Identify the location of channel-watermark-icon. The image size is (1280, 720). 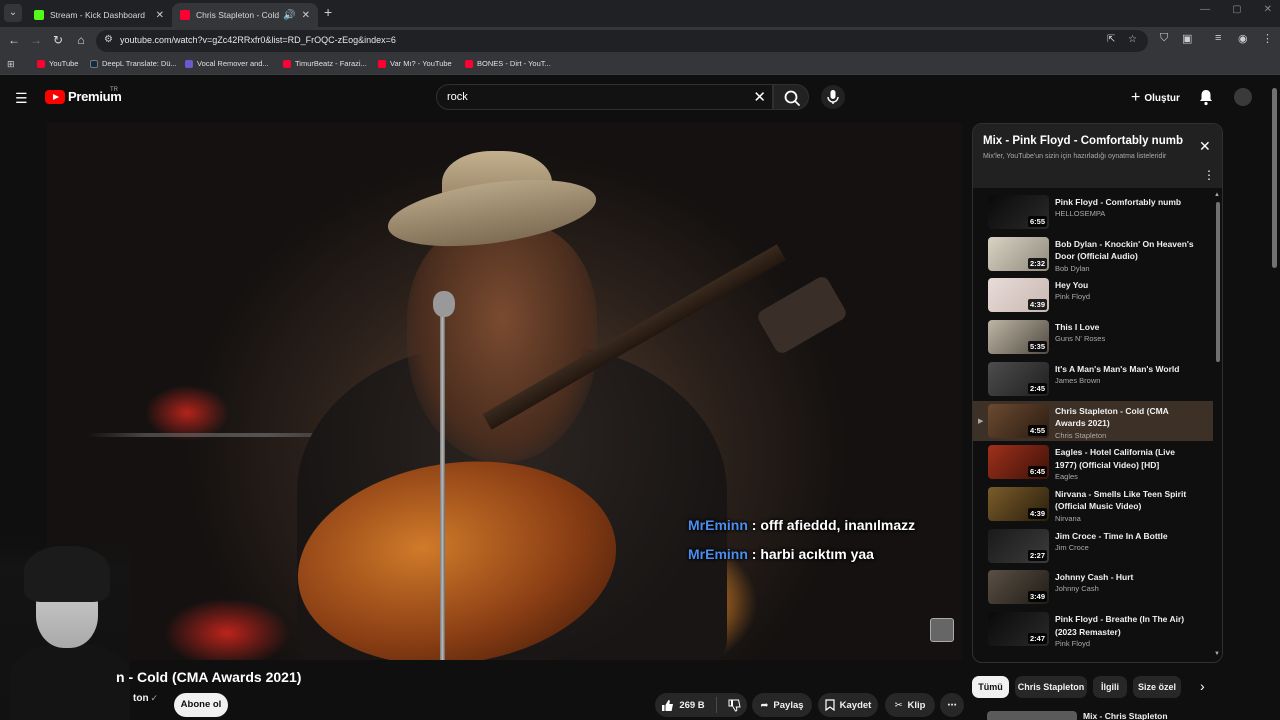
(942, 630).